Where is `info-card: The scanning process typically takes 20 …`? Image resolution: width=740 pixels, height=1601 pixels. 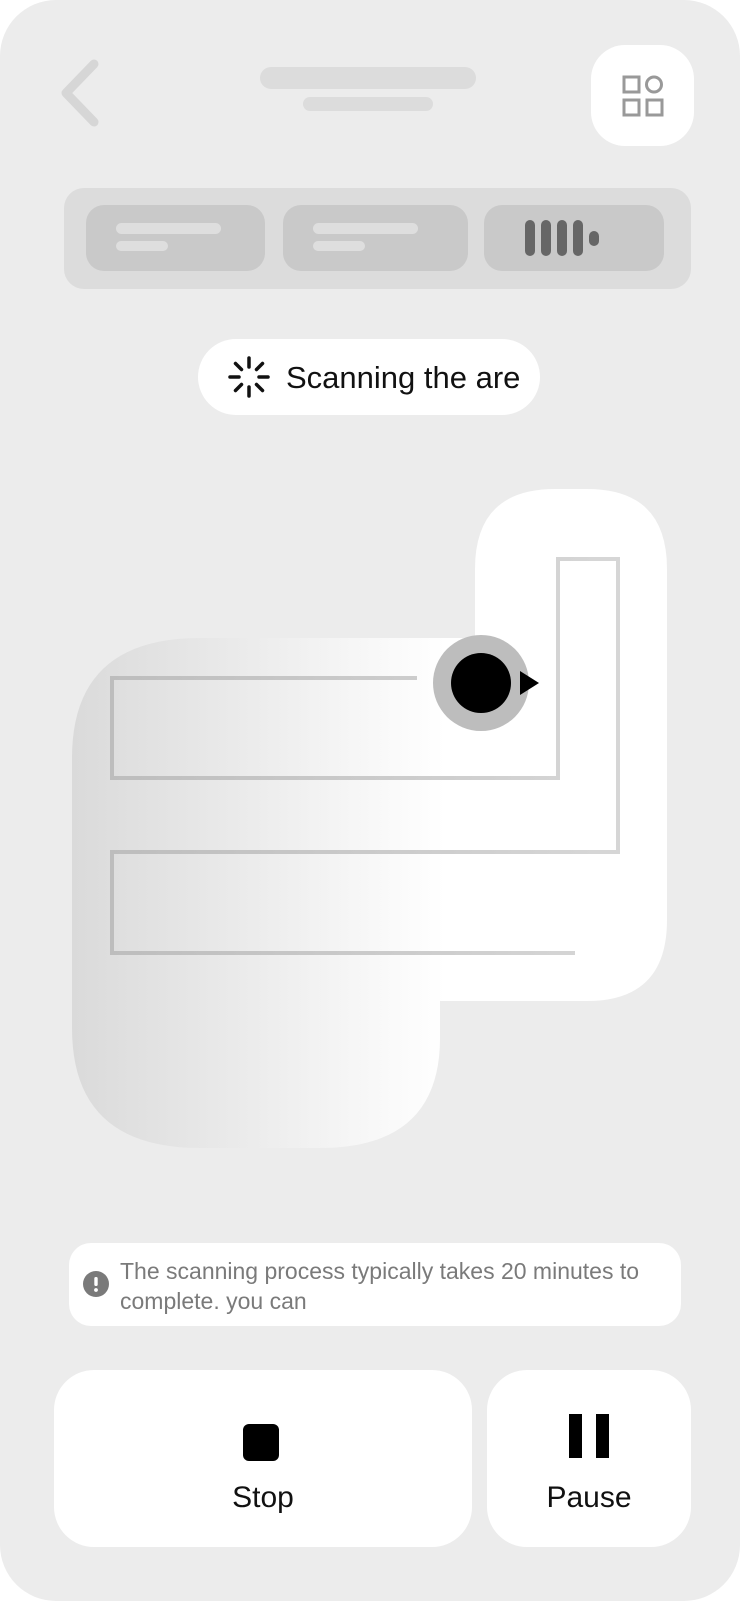 info-card: The scanning process typically takes 20 … is located at coordinates (375, 1284).